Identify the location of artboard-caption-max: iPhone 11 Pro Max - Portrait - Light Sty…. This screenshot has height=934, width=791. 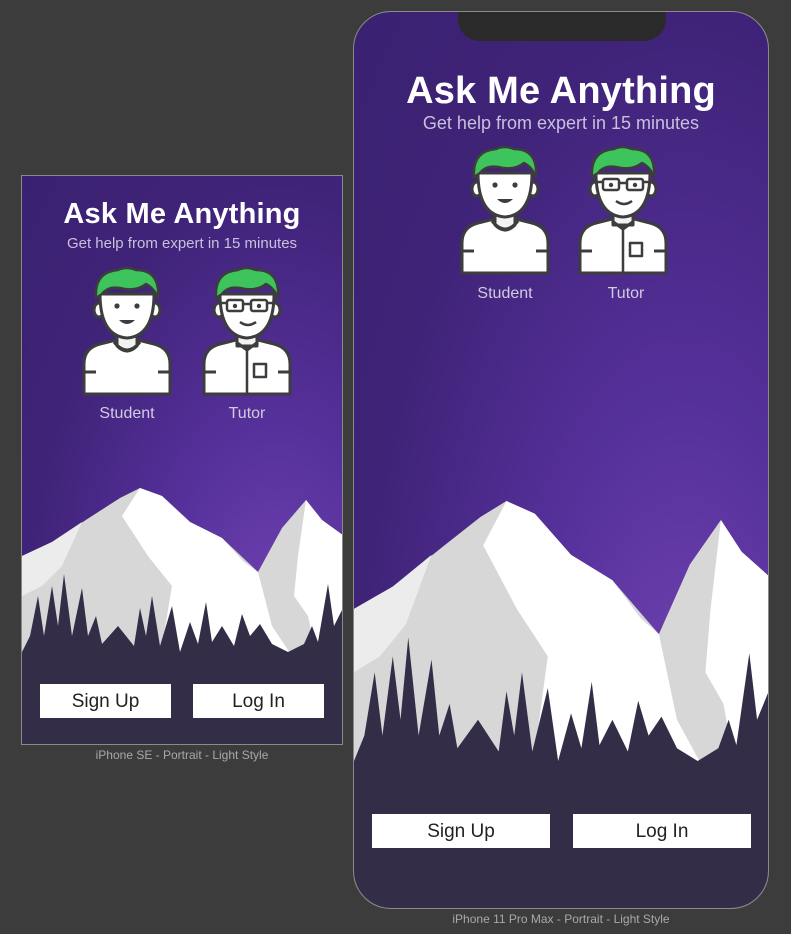
(561, 919).